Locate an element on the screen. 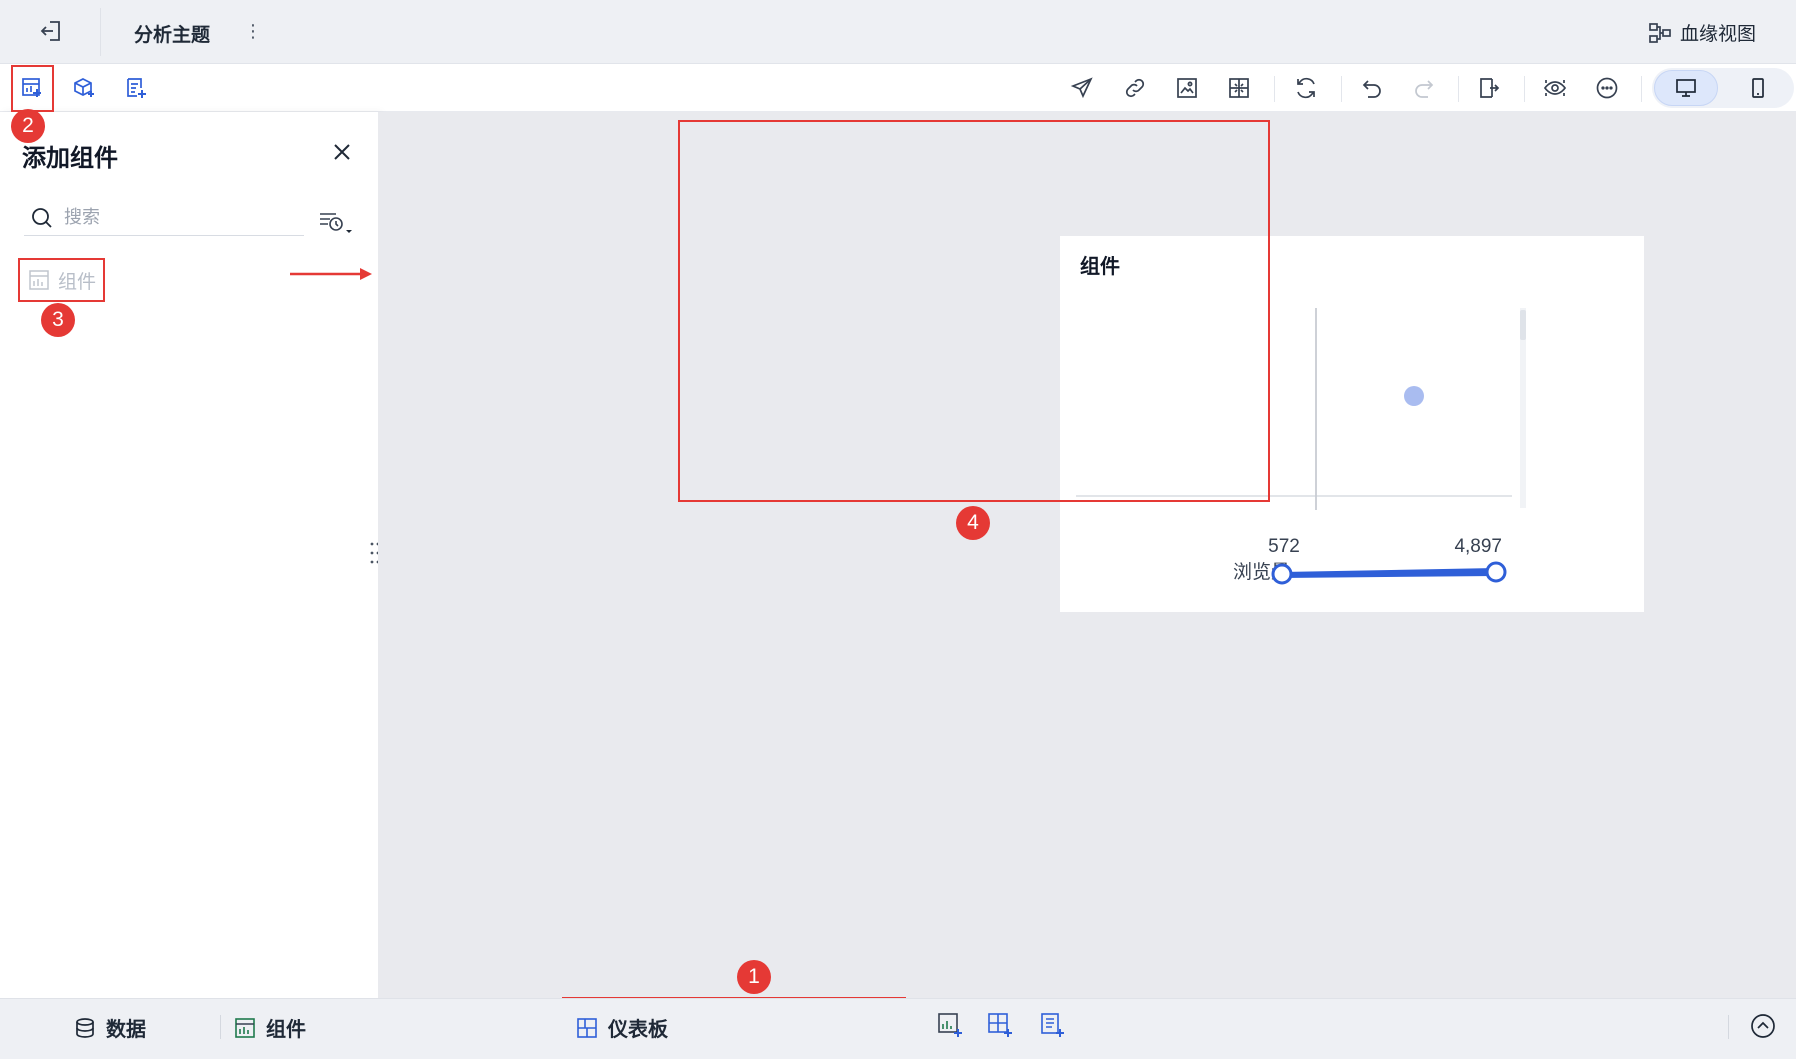  add-text-icon is located at coordinates (136, 88).